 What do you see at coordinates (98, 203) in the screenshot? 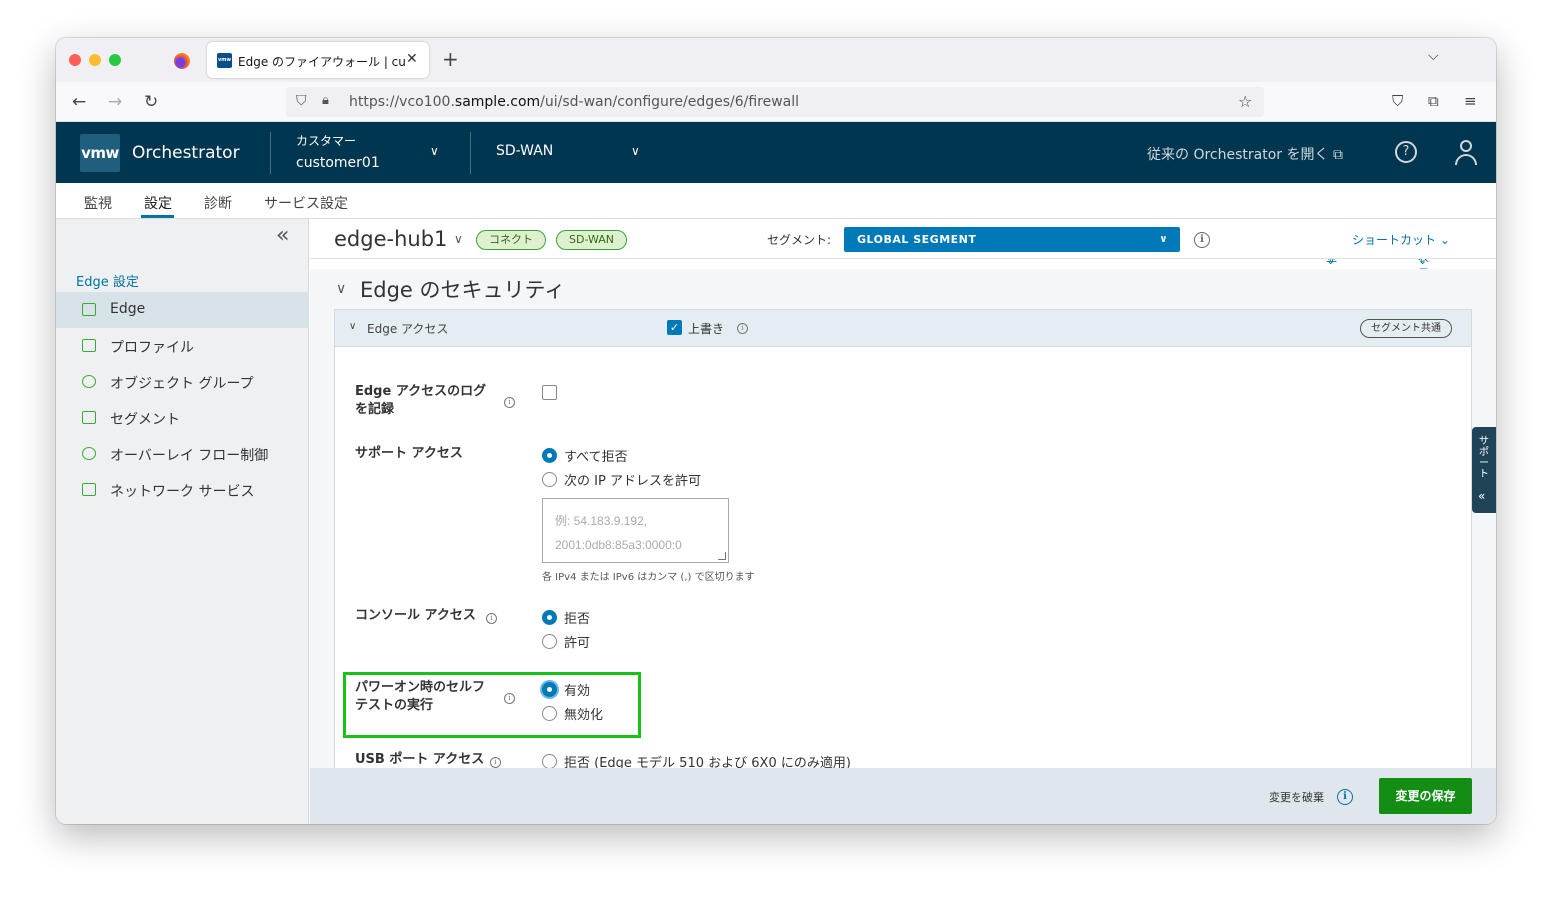
I see `tab-monitor: 監視` at bounding box center [98, 203].